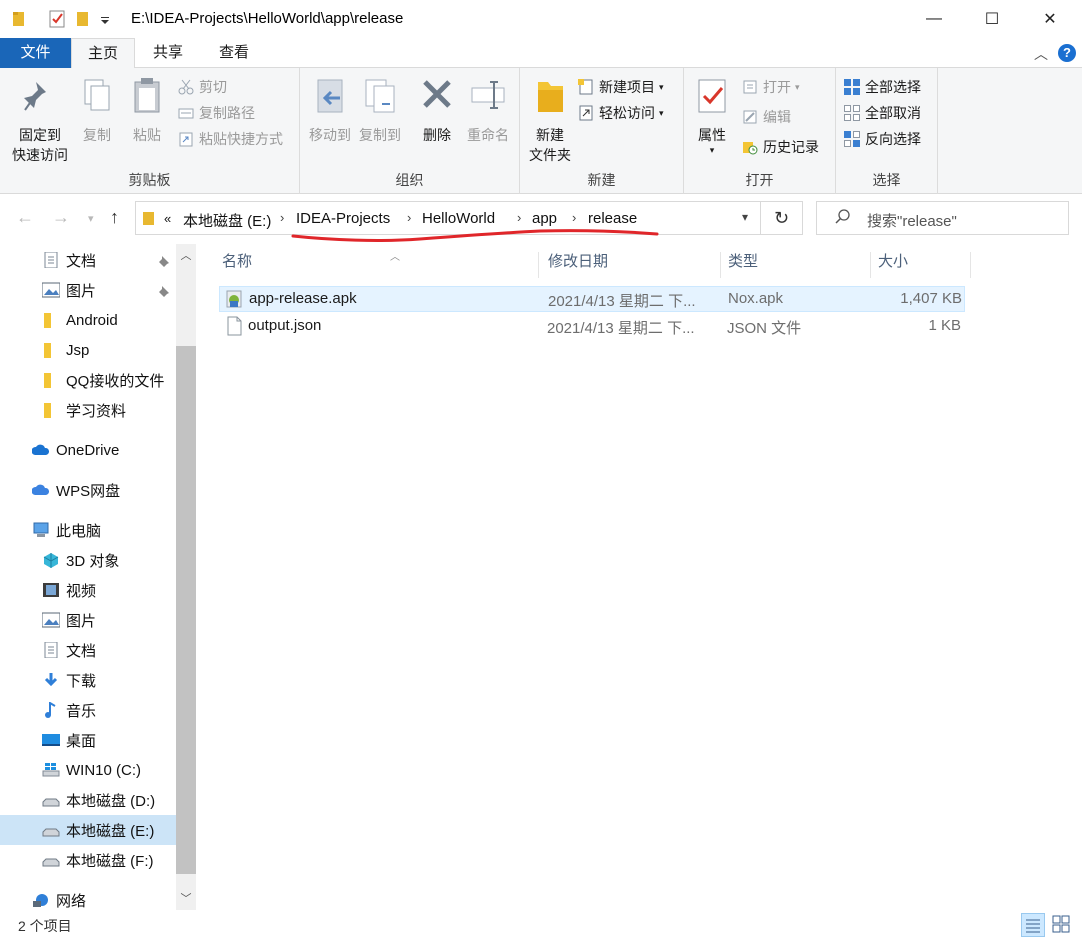 This screenshot has width=1082, height=940. Describe the element at coordinates (167, 218) in the screenshot. I see `breadcrumb-overflow: «` at that location.